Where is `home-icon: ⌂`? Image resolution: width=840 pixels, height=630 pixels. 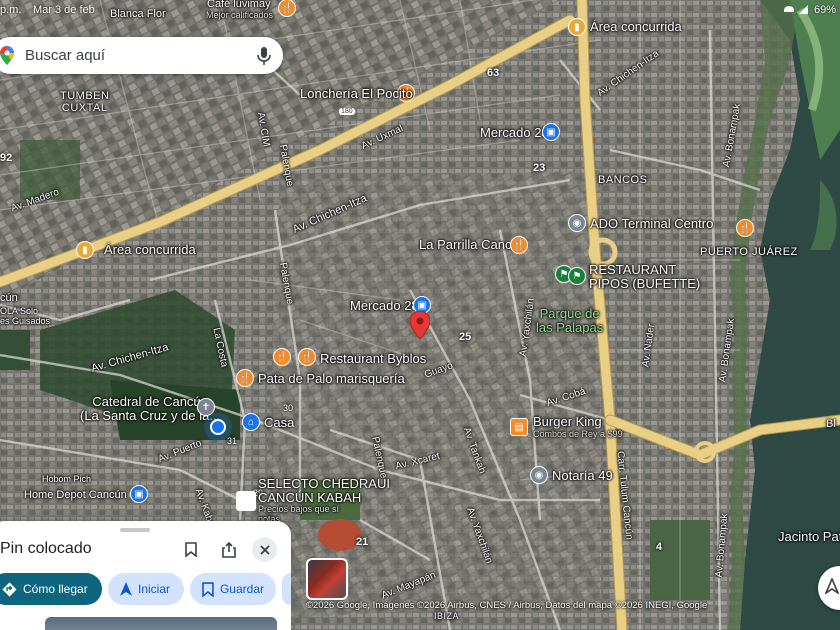
home-icon: ⌂ is located at coordinates (251, 422).